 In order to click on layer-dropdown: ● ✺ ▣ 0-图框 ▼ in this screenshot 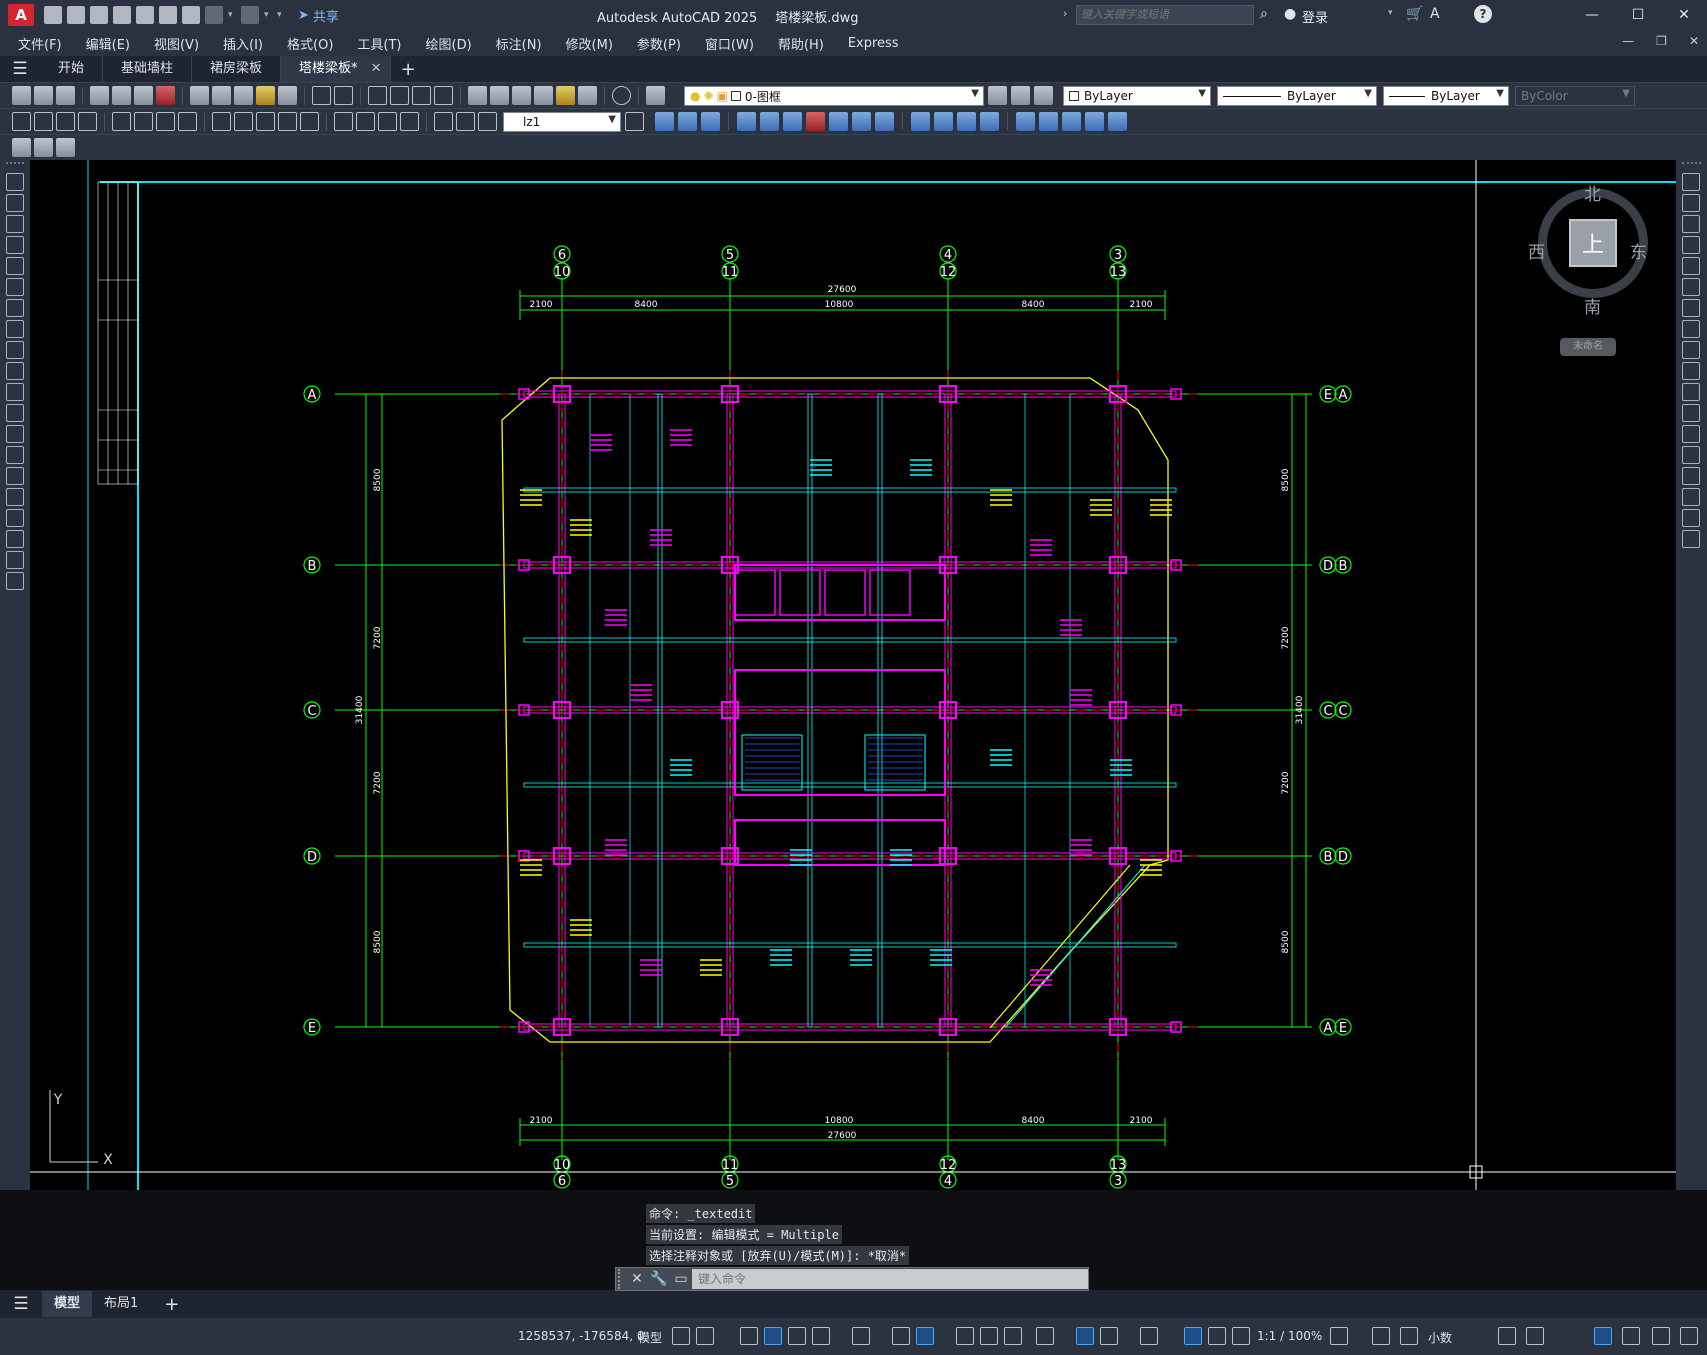, I will do `click(834, 96)`.